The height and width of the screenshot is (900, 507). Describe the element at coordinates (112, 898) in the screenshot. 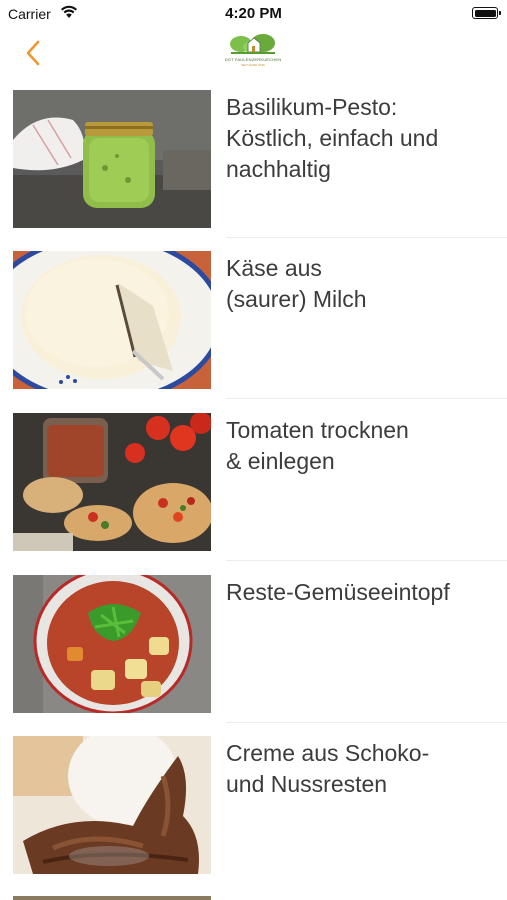

I see `next-row-thumbnail-edge` at that location.